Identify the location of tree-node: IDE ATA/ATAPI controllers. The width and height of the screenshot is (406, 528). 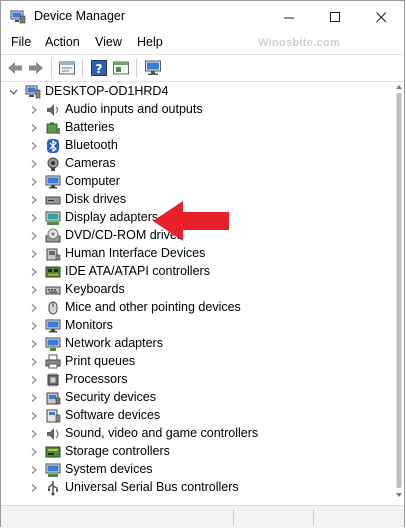
(196, 272).